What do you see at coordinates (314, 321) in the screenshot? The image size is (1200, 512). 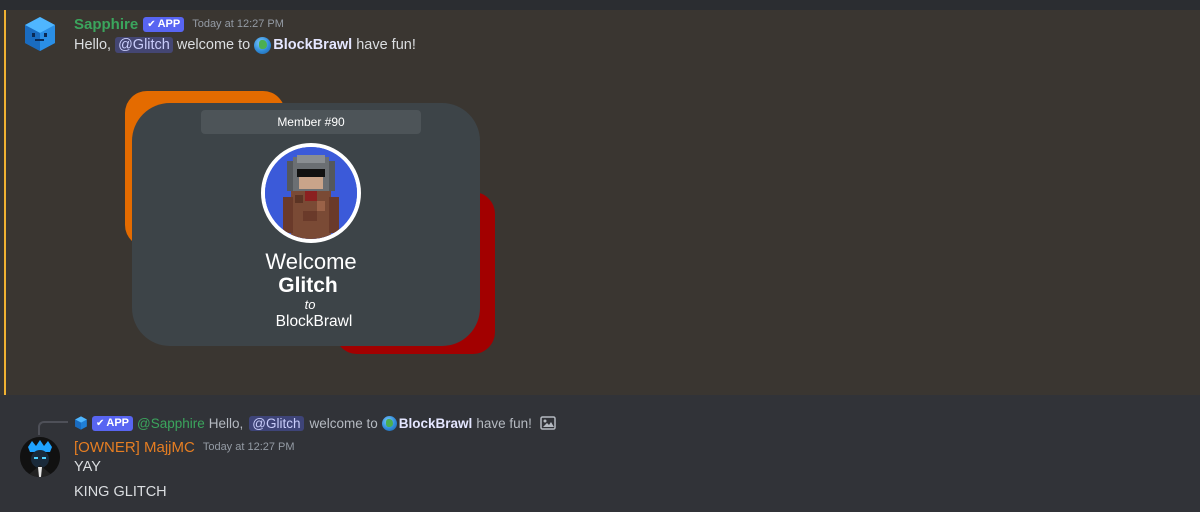 I see `card-server-name: BlockBrawl` at bounding box center [314, 321].